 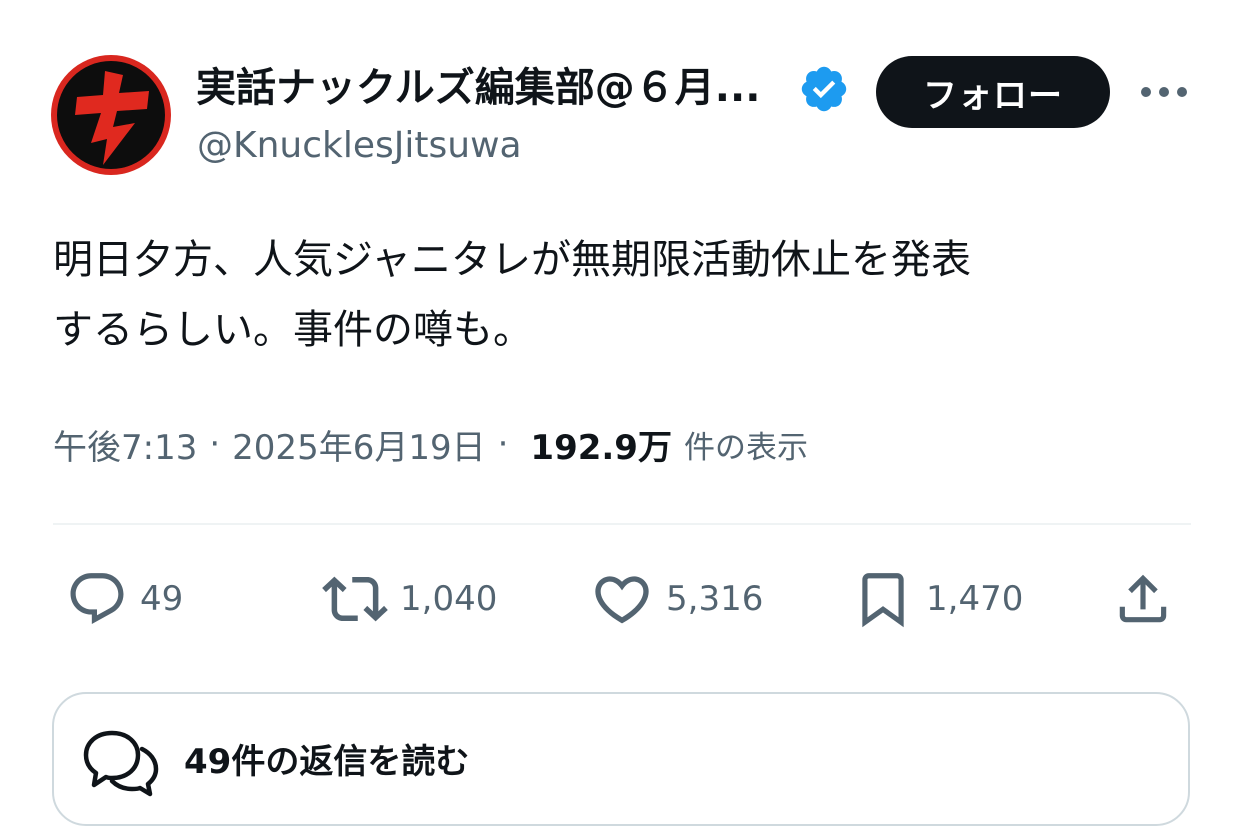 I want to click on like-button: 5,316, so click(x=676, y=599).